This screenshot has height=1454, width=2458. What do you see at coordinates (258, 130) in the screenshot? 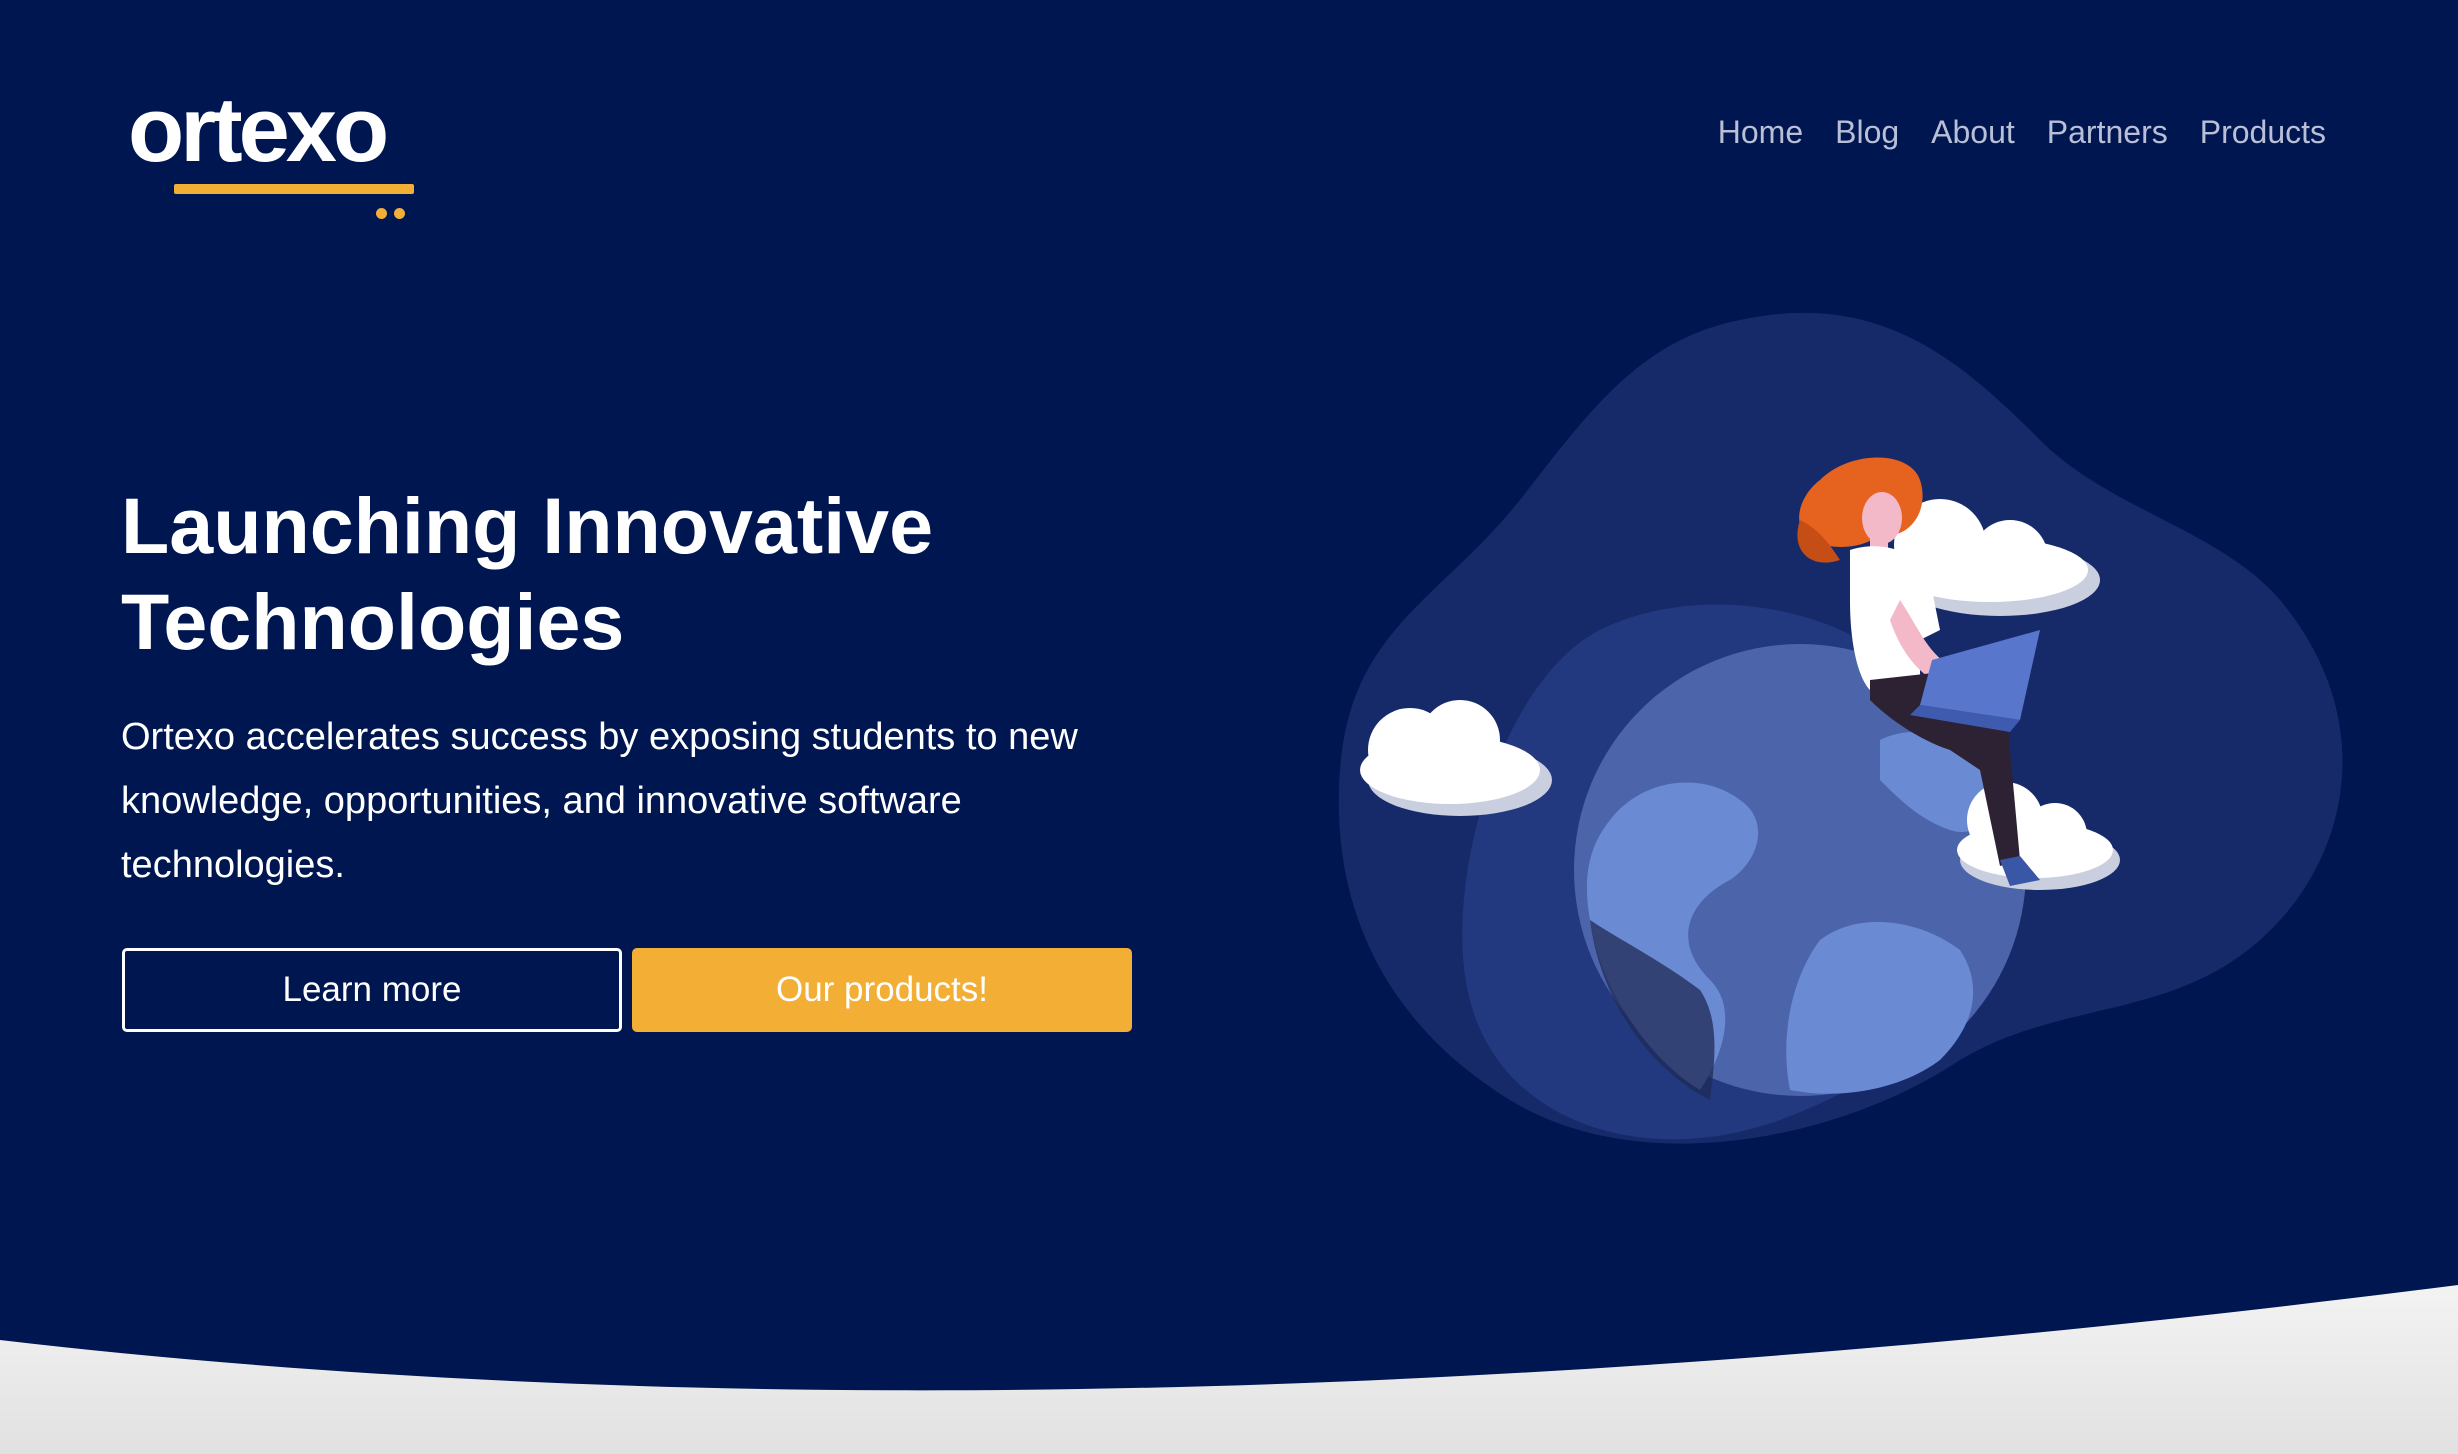
I see `logo-wordmark: ortexo` at bounding box center [258, 130].